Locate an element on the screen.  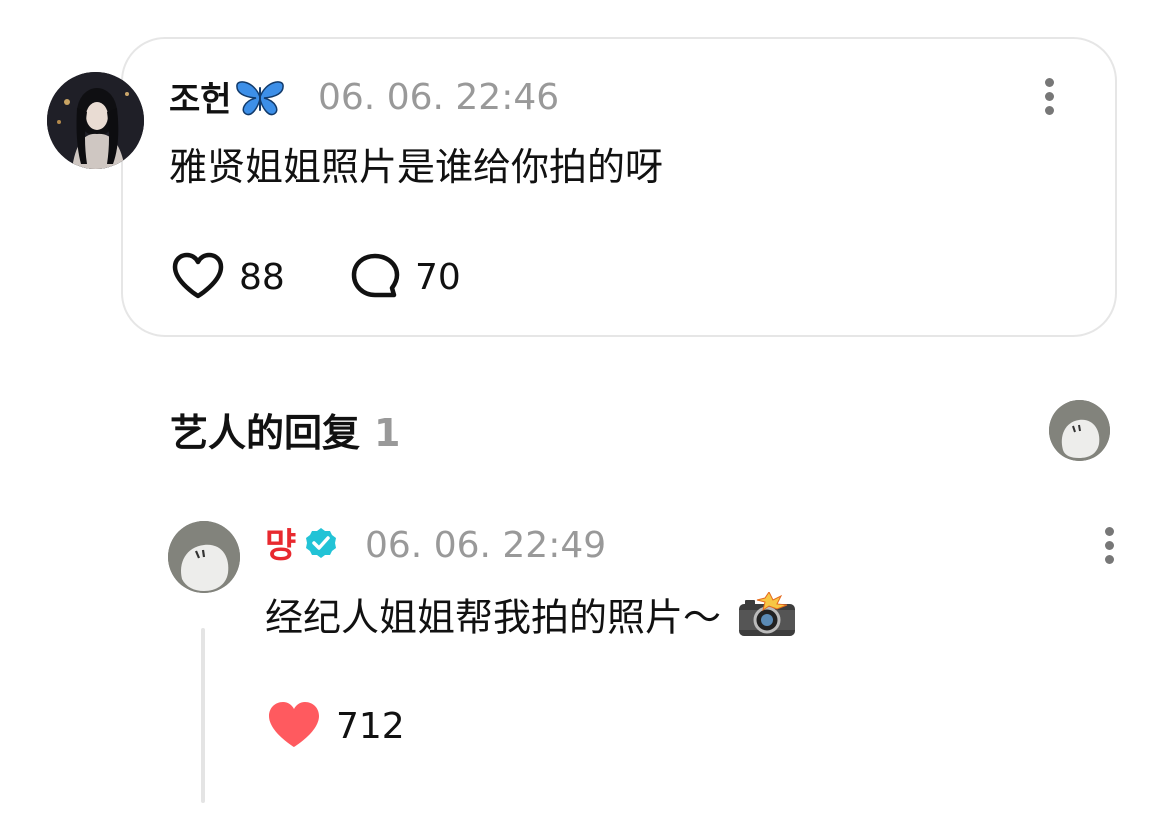
reply-timestamp: 06. 06. 22:49 is located at coordinates (486, 545).